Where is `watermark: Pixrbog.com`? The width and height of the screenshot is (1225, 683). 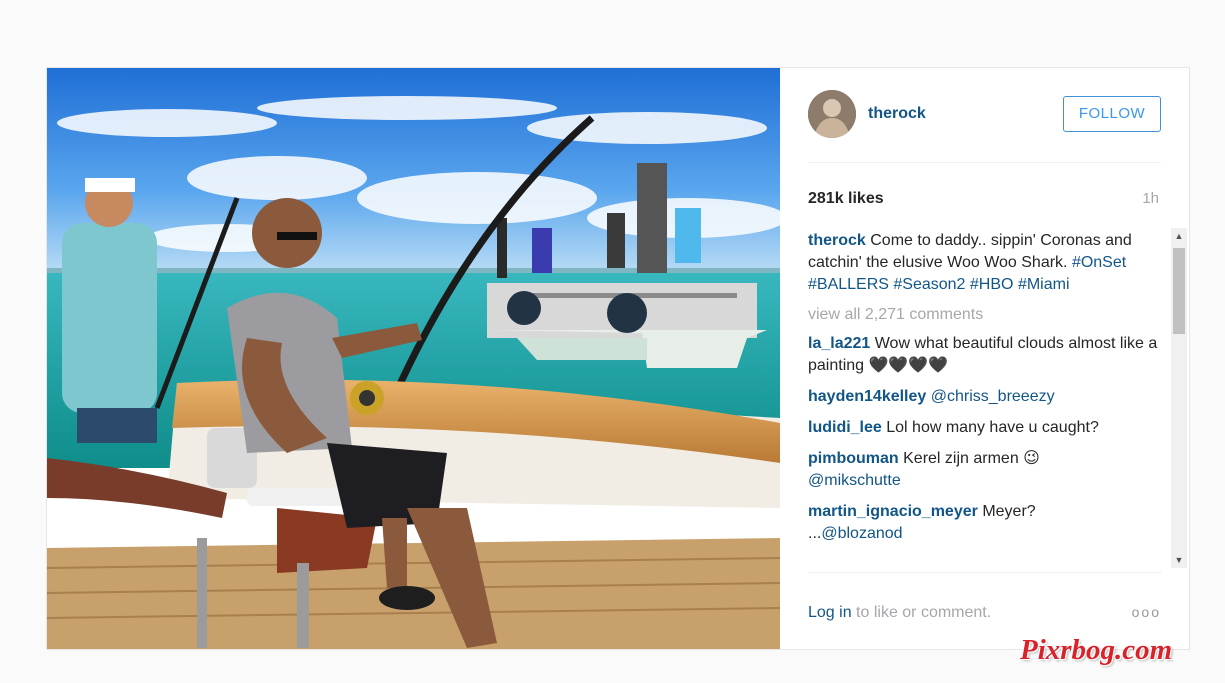
watermark: Pixrbog.com is located at coordinates (1096, 650).